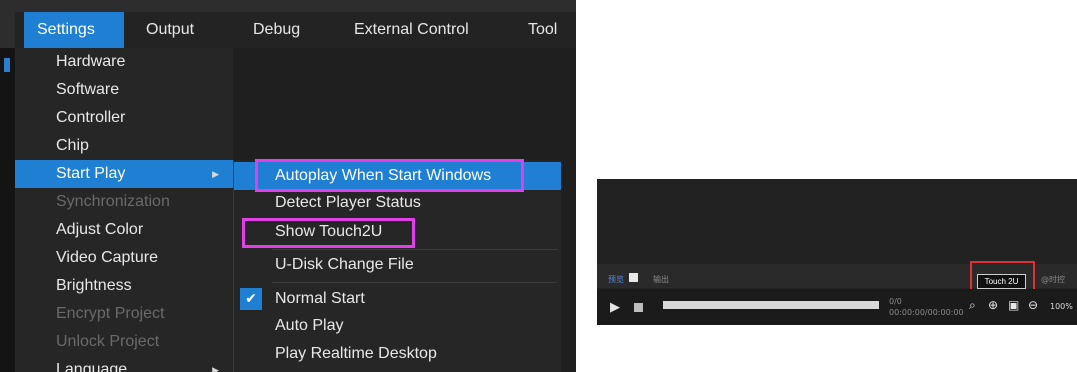 This screenshot has height=372, width=1077. What do you see at coordinates (397, 299) in the screenshot?
I see `submenu-normal-start: Normal Start` at bounding box center [397, 299].